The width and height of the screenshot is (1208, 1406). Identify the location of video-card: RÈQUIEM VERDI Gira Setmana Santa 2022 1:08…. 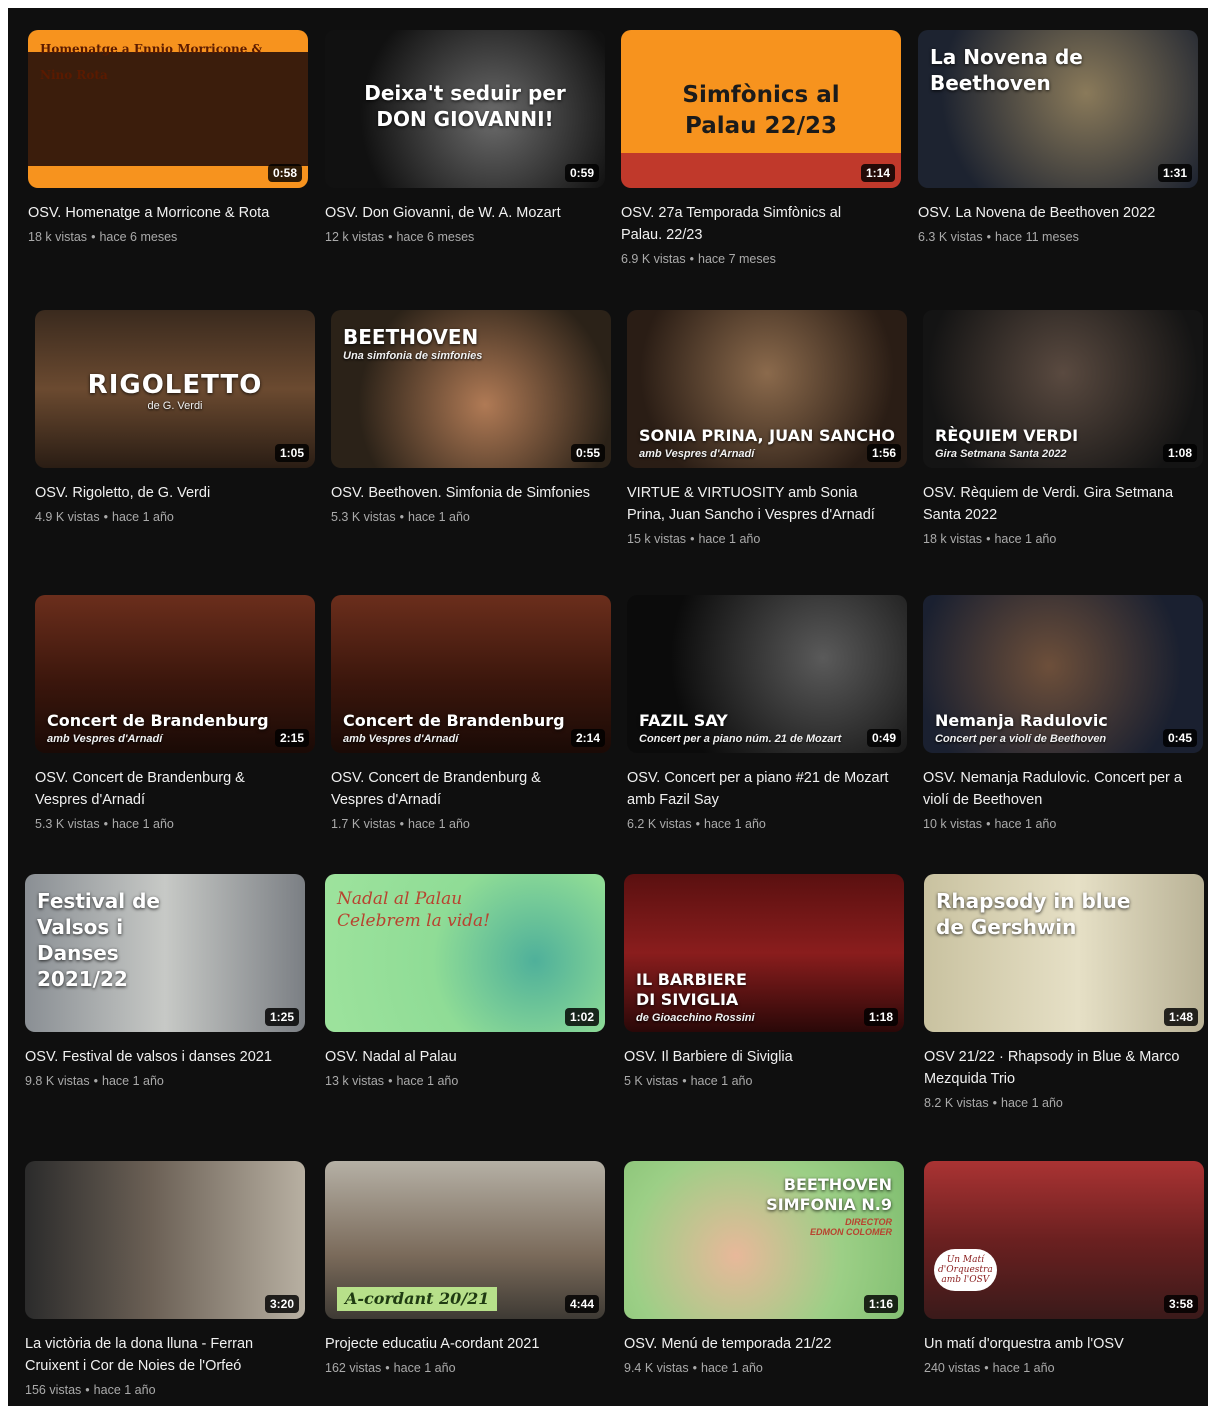
(1064, 429).